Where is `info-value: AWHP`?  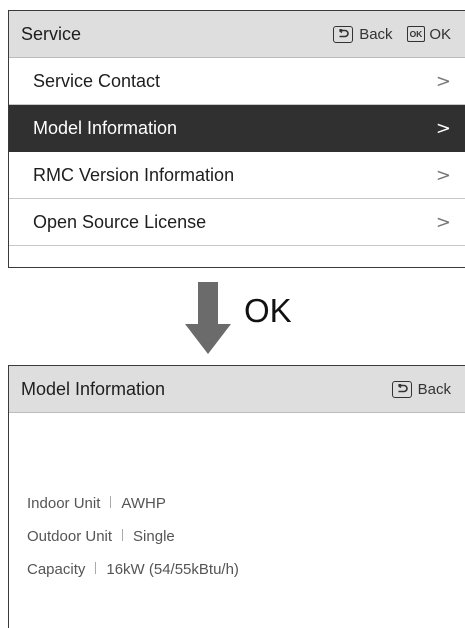 info-value: AWHP is located at coordinates (143, 503).